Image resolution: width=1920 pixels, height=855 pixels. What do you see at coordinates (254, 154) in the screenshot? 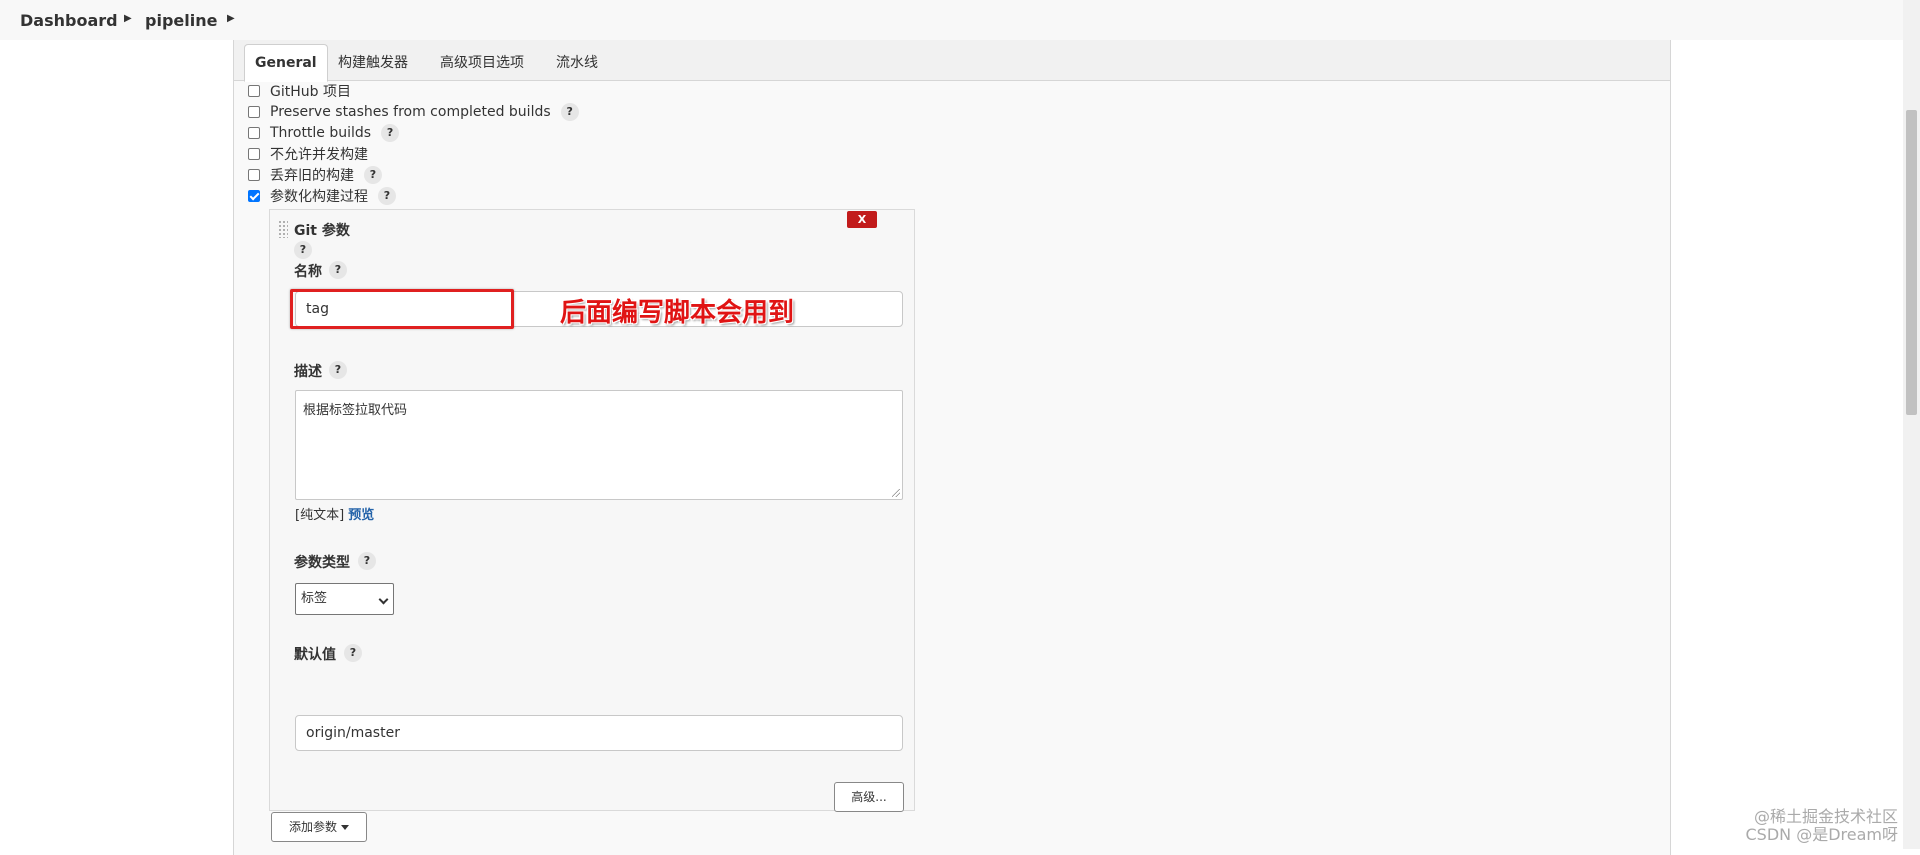
I see `disable-concurrent-checkbox` at bounding box center [254, 154].